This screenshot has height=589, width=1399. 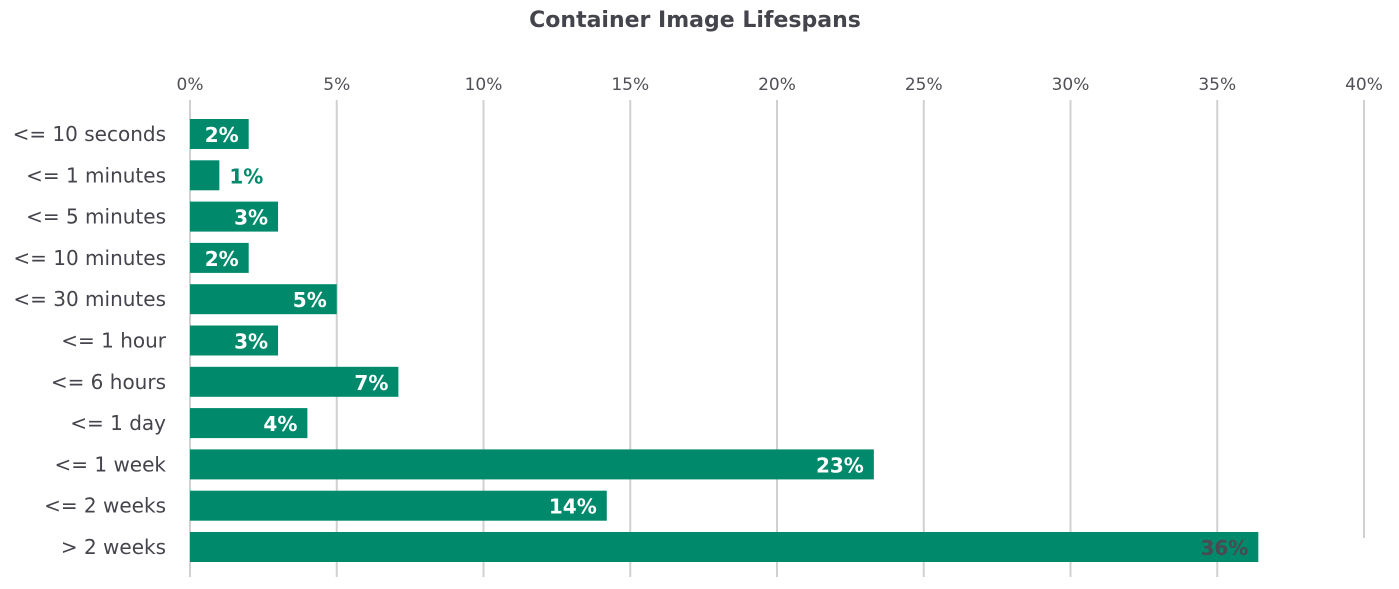 What do you see at coordinates (114, 341) in the screenshot?
I see `category-label: <= 1 hour` at bounding box center [114, 341].